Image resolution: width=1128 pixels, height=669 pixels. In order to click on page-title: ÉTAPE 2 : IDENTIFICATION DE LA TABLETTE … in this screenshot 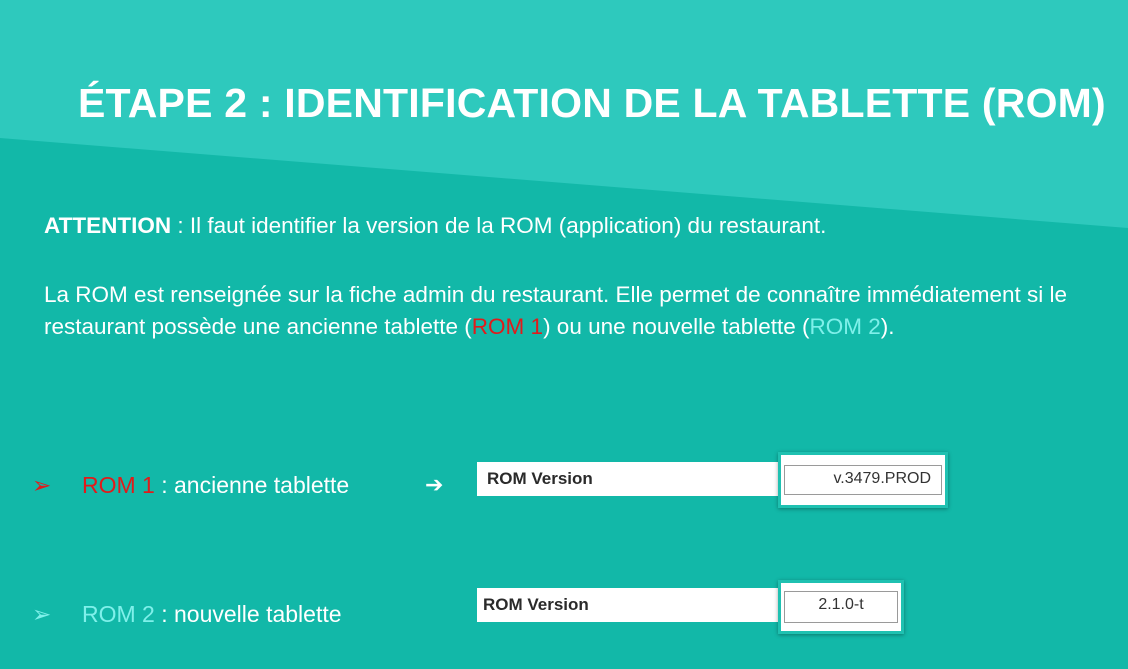, I will do `click(592, 103)`.